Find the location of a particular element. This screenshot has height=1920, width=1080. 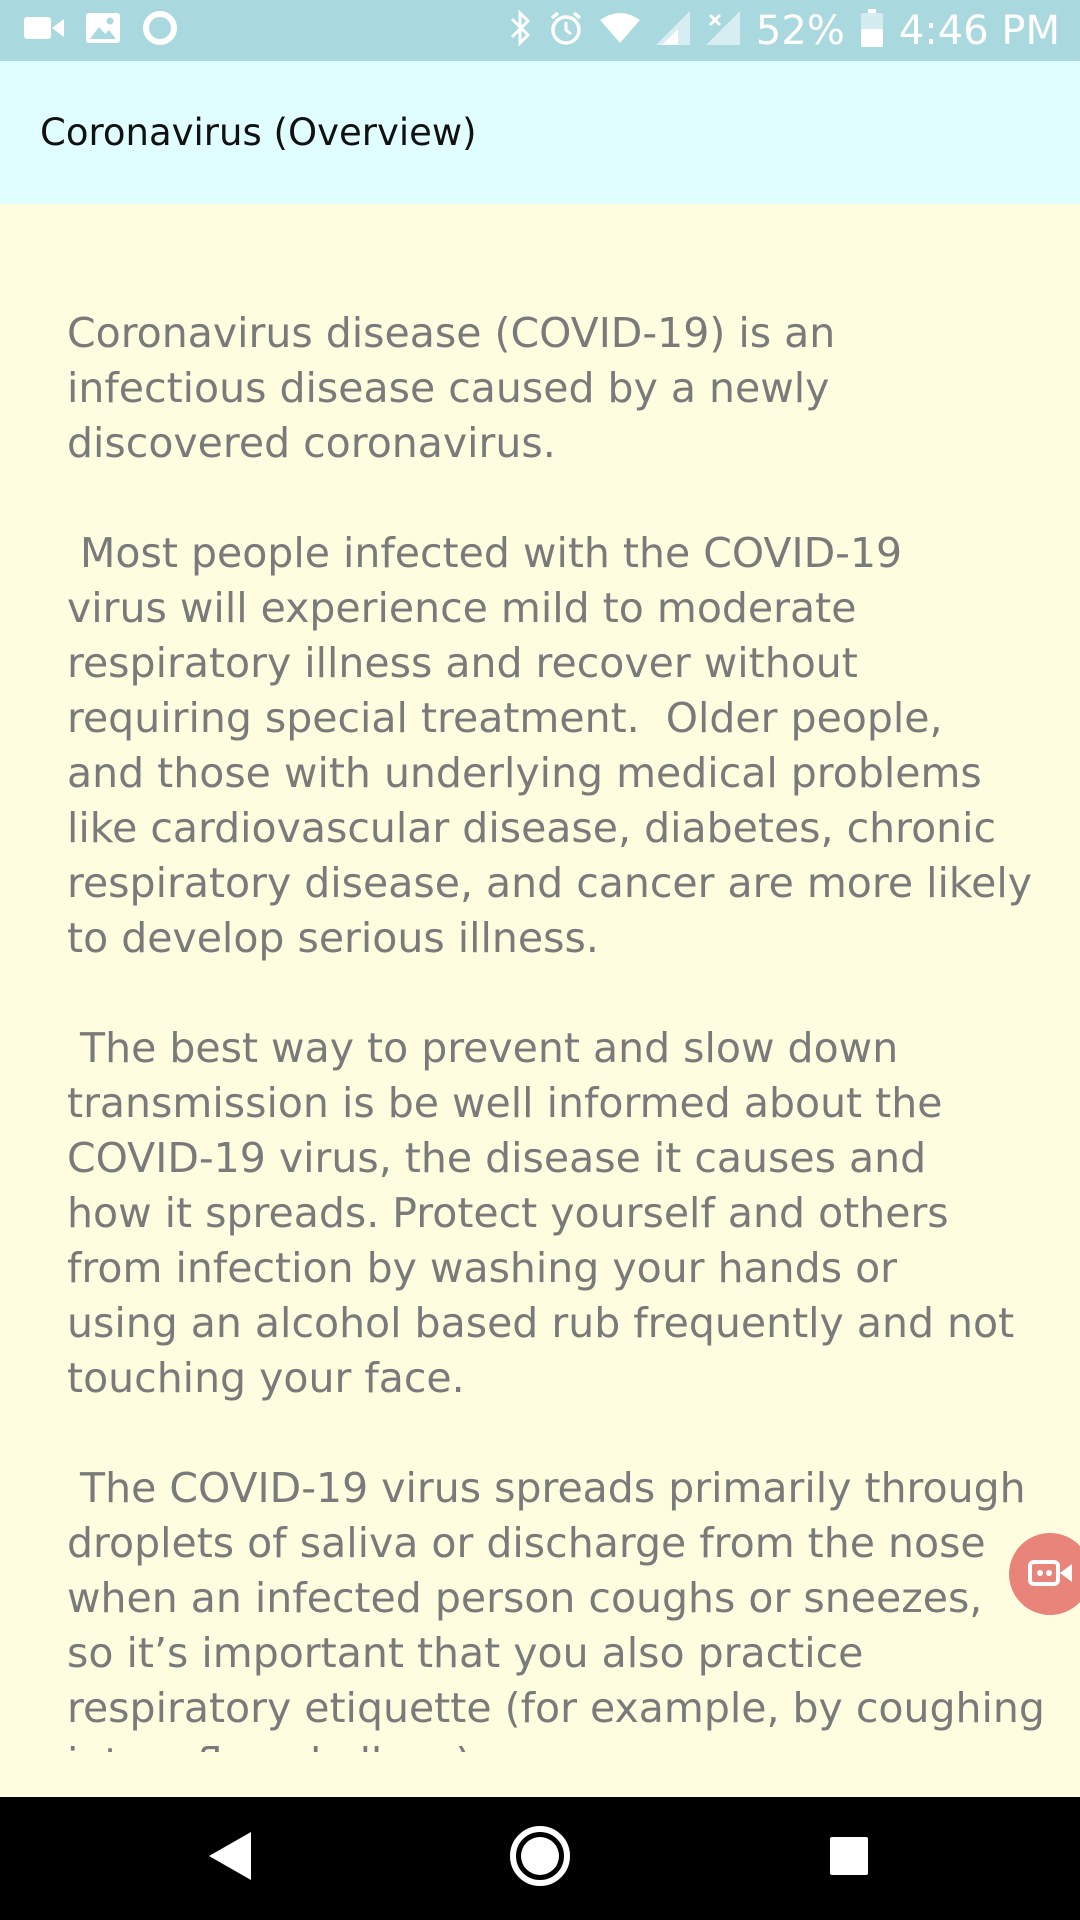

recents-icon is located at coordinates (849, 1858).